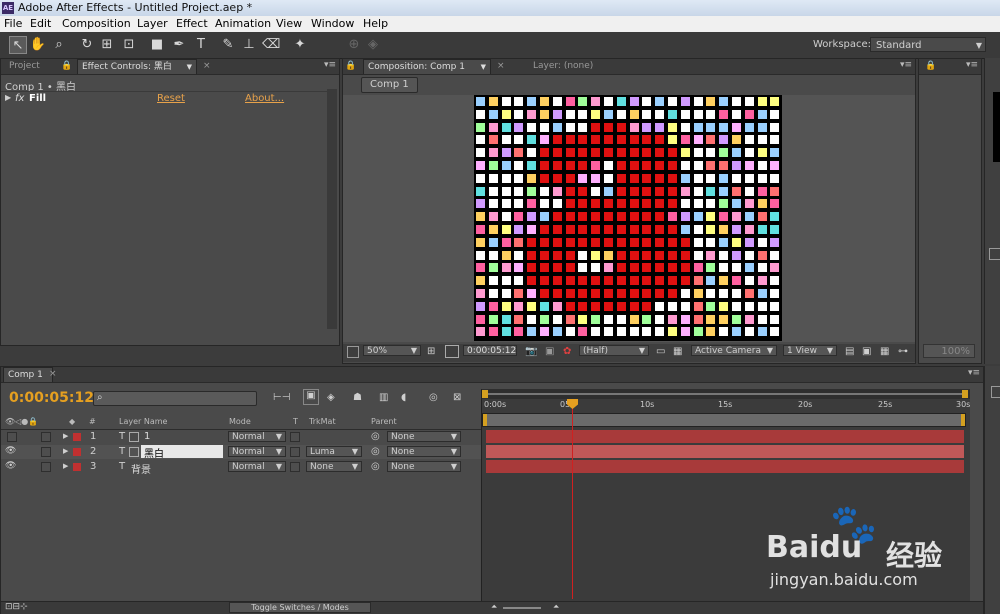 The height and width of the screenshot is (614, 1000). What do you see at coordinates (332, 209) in the screenshot?
I see `scrollbar` at bounding box center [332, 209].